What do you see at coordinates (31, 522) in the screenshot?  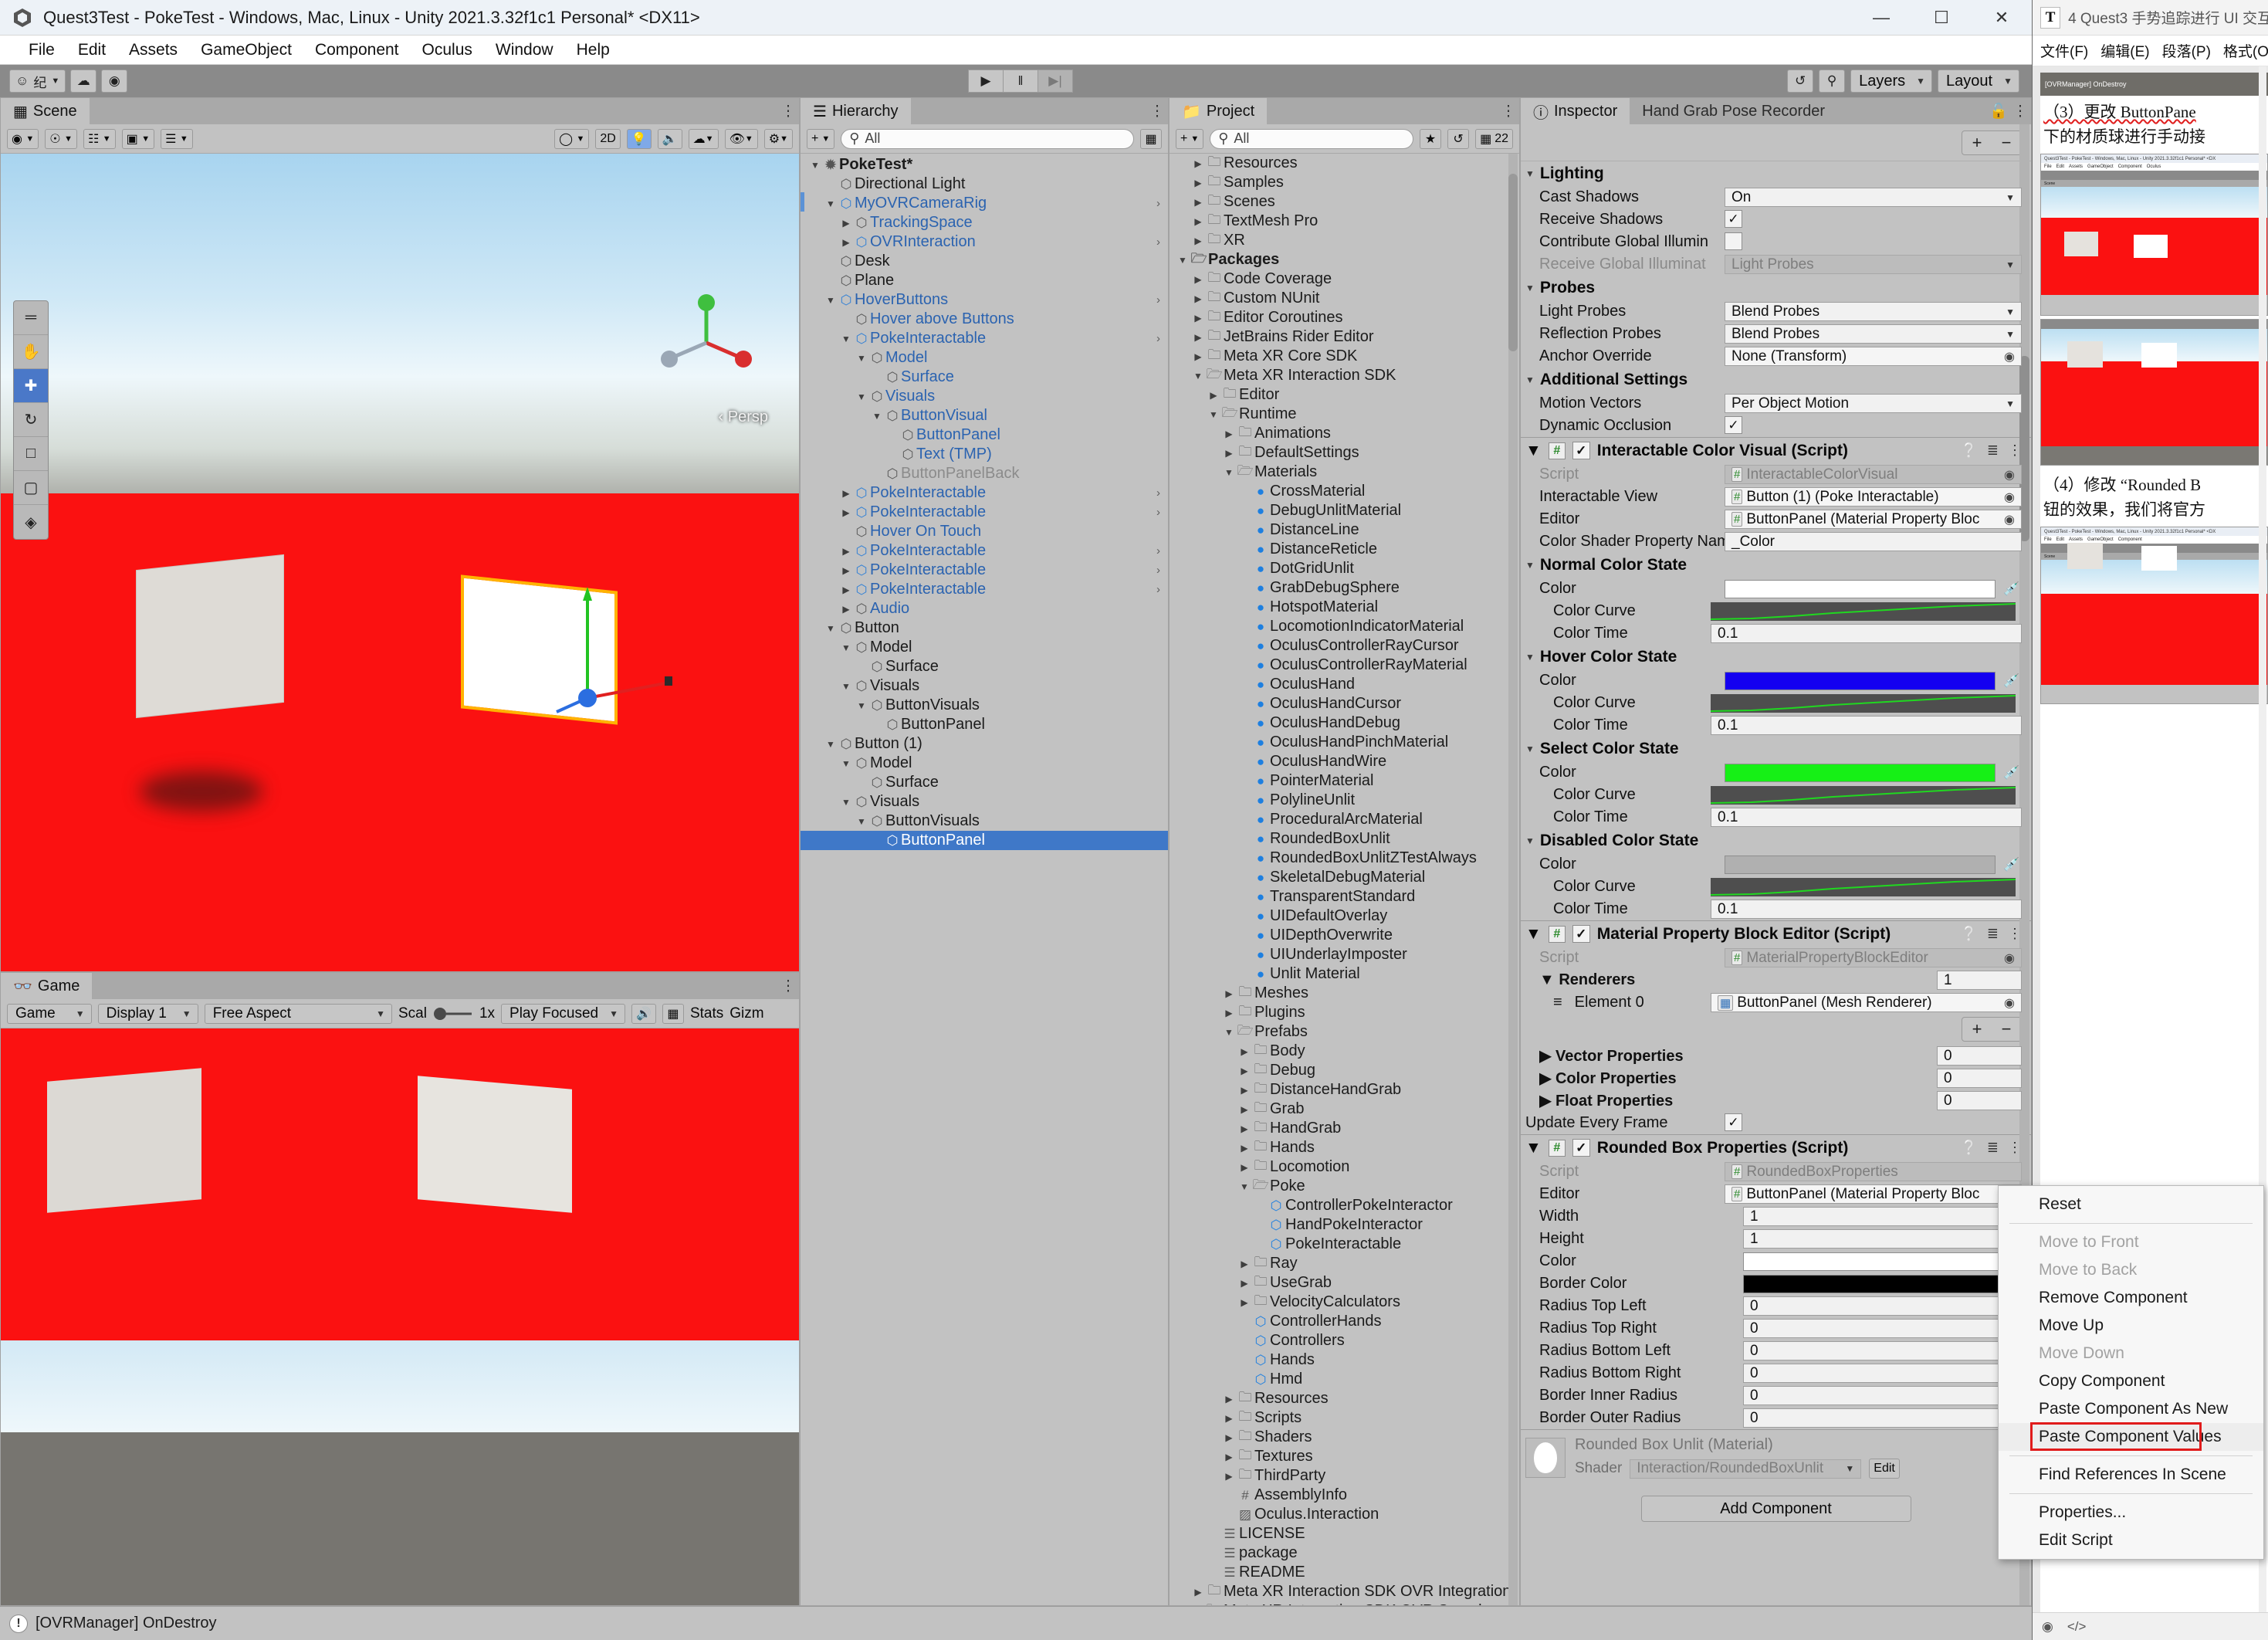 I see `transform-tool: ◈` at bounding box center [31, 522].